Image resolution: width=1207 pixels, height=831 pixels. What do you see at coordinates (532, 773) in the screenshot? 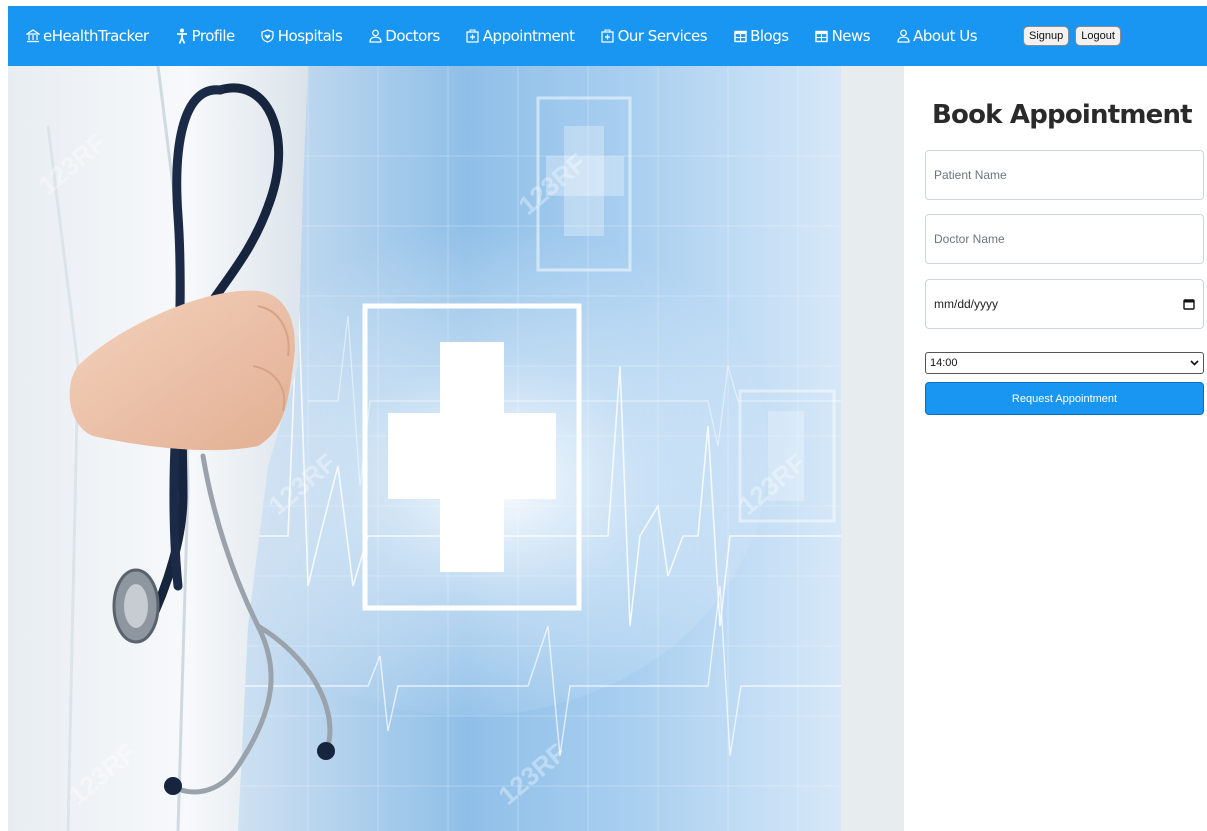
I see `watermark-text: 123RF` at bounding box center [532, 773].